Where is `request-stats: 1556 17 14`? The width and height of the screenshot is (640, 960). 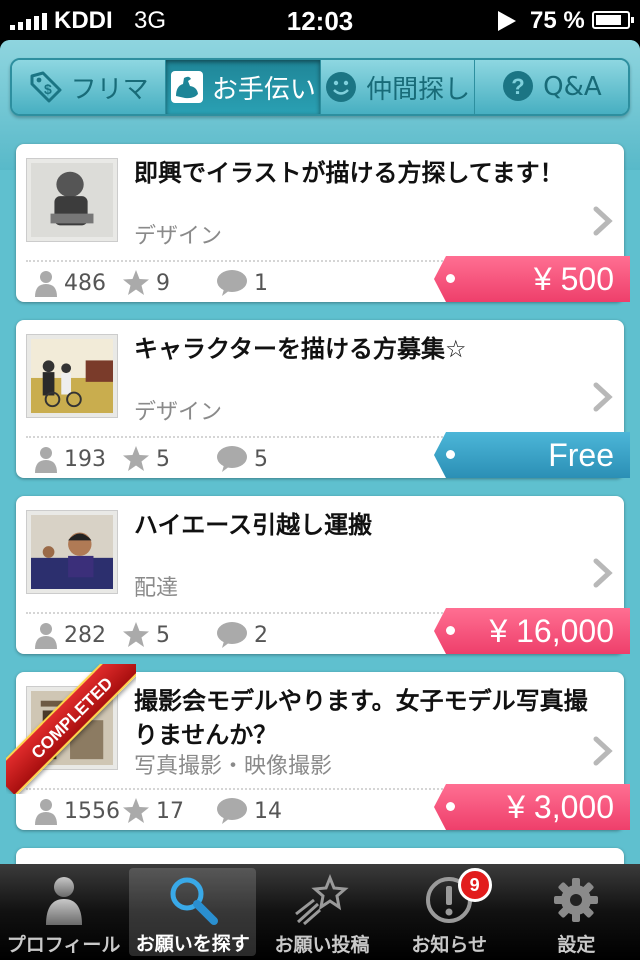 request-stats: 1556 17 14 is located at coordinates (158, 811).